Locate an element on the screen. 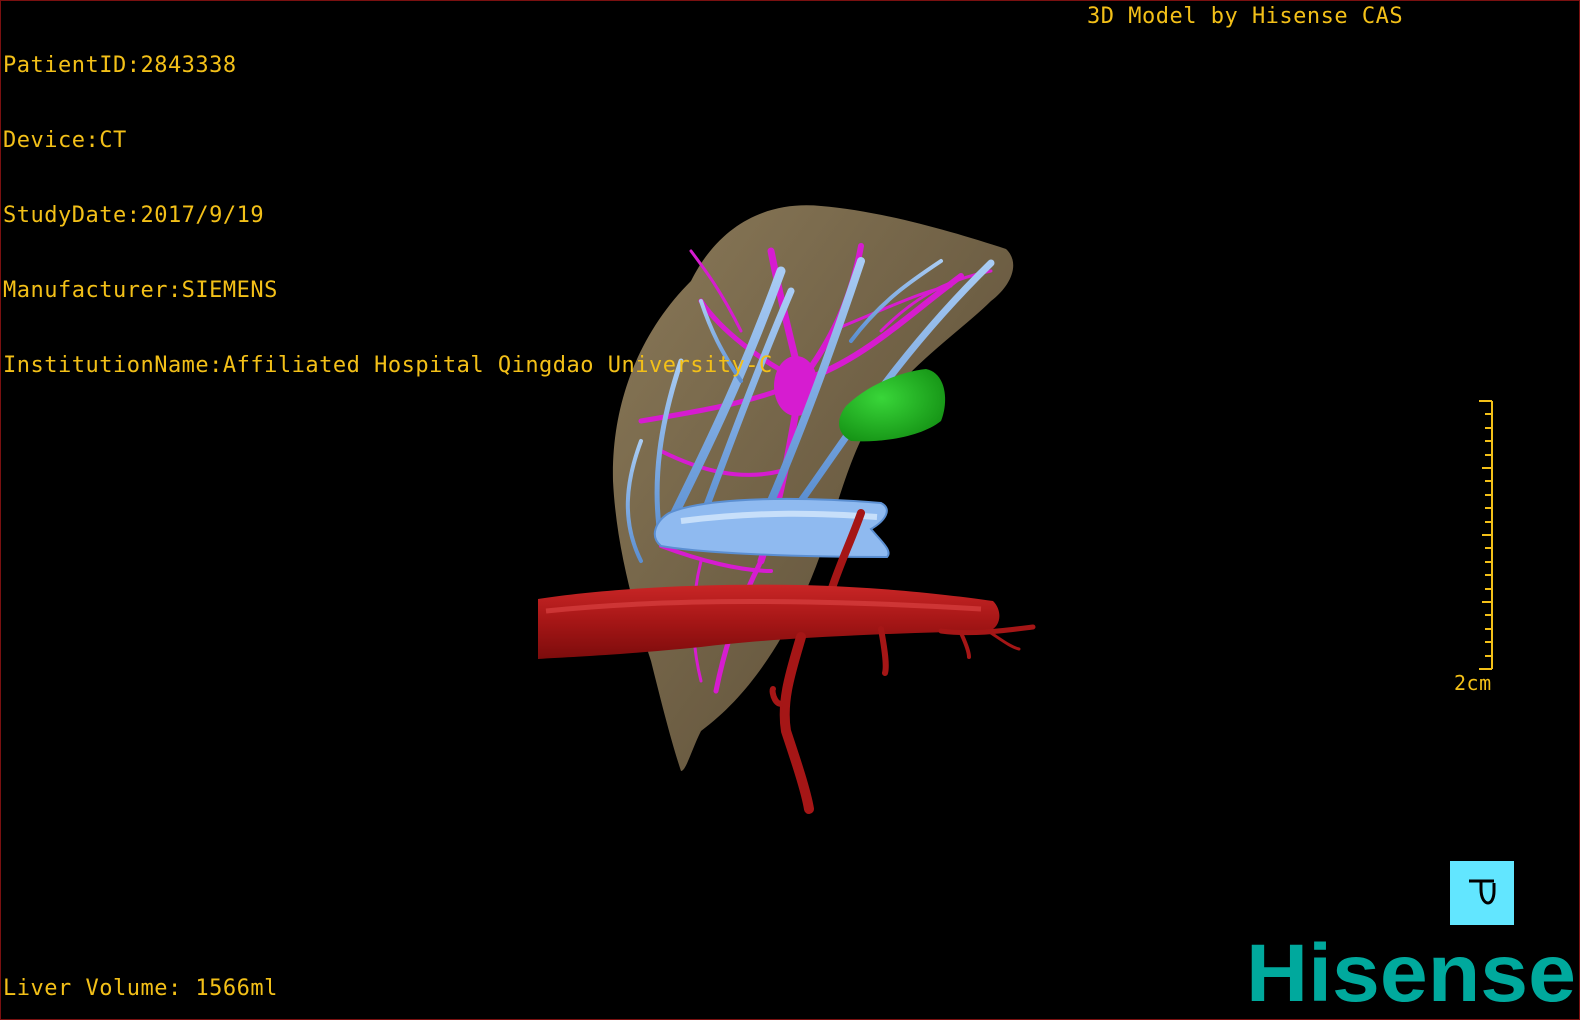  orientation-cube-icon is located at coordinates (1482, 893).